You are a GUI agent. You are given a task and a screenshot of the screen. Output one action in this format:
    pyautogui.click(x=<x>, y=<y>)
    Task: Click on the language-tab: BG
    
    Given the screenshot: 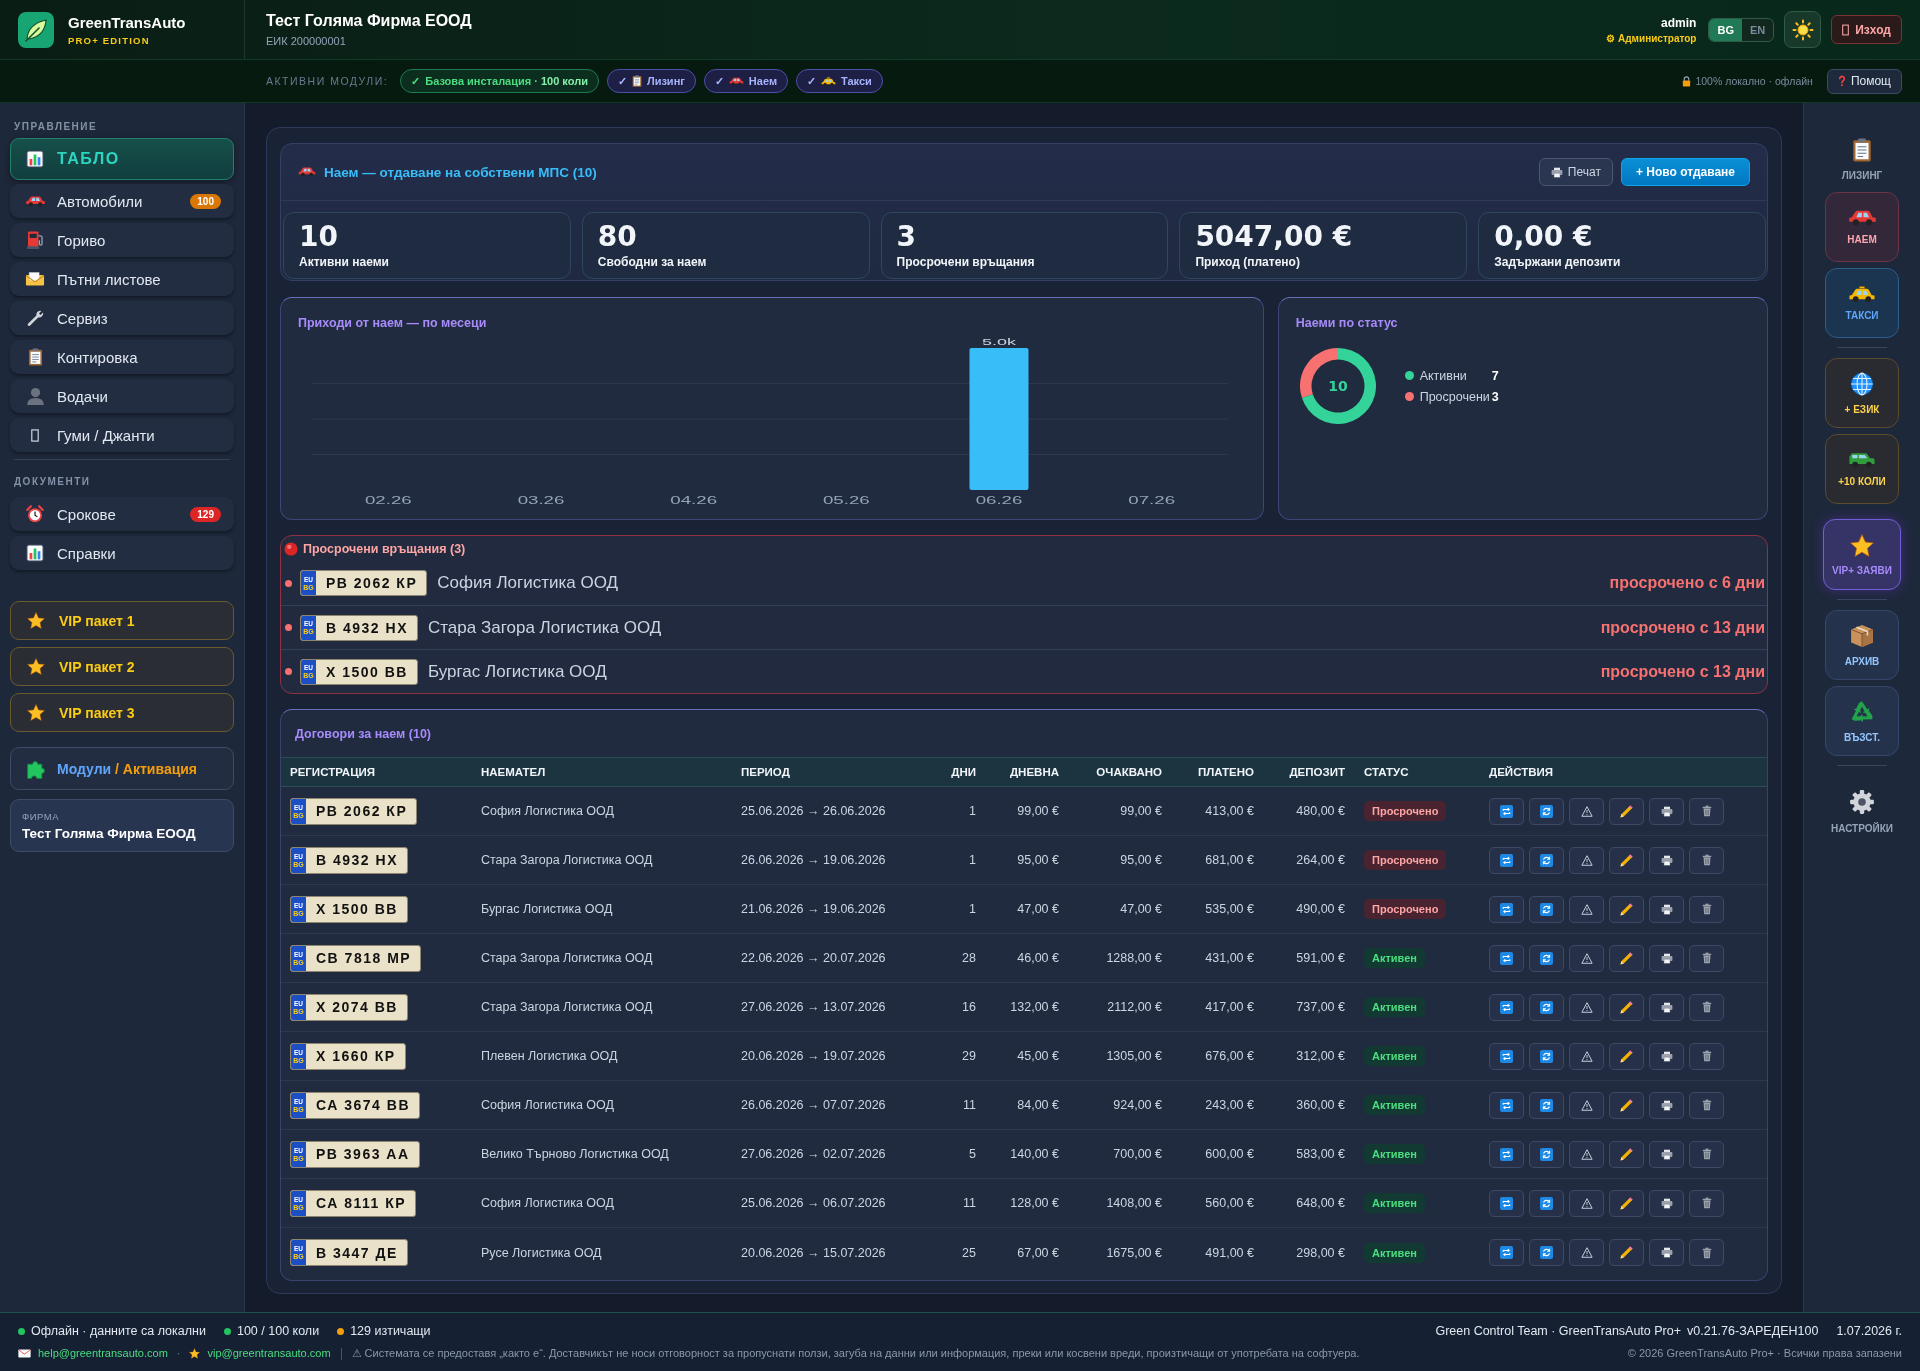 What is the action you would take?
    pyautogui.click(x=1725, y=29)
    